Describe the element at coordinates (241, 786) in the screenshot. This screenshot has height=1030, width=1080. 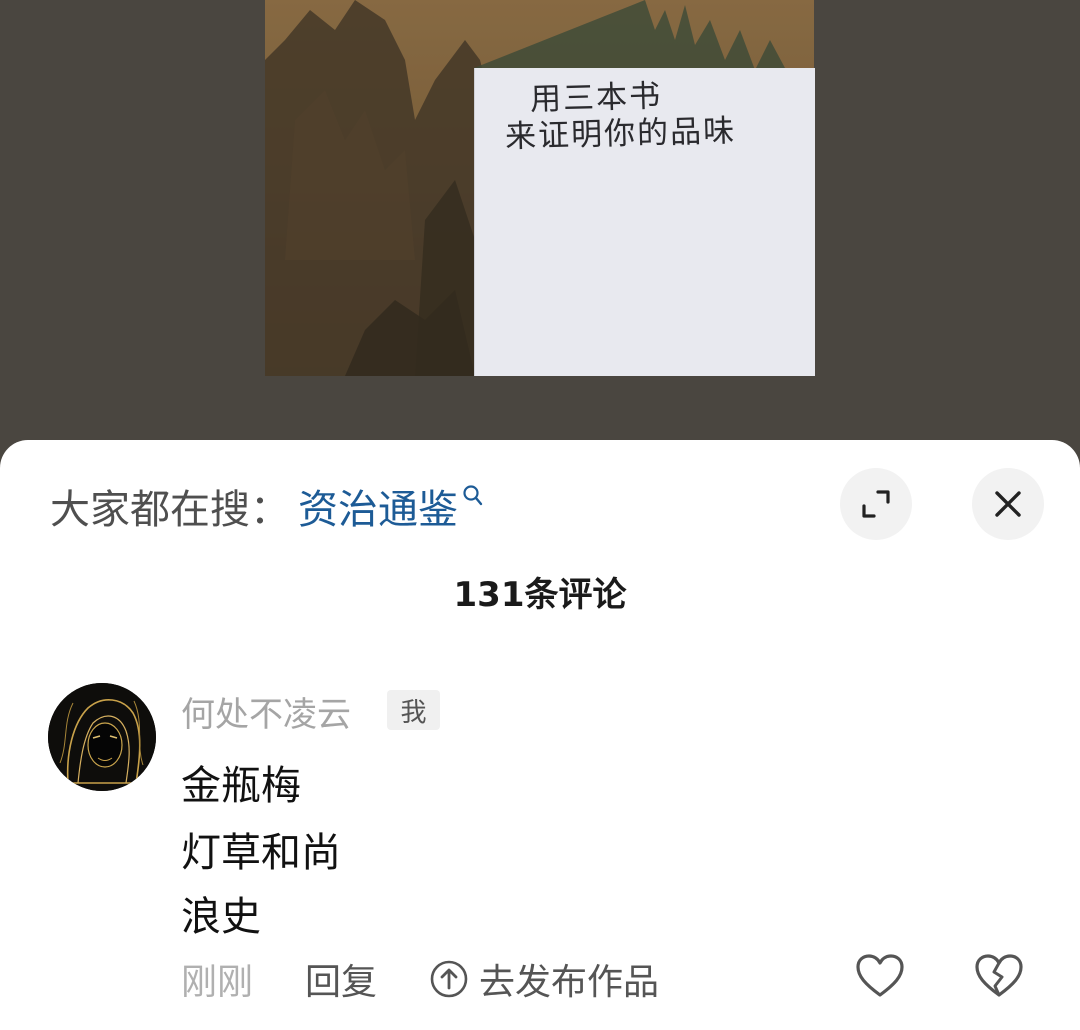
I see `comment-text-line: 金瓶梅` at that location.